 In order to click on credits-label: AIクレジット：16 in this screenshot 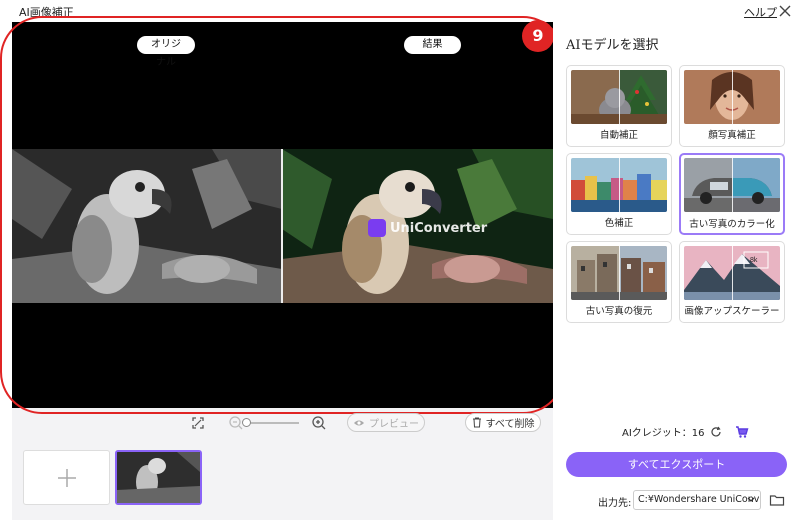, I will do `click(663, 433)`.